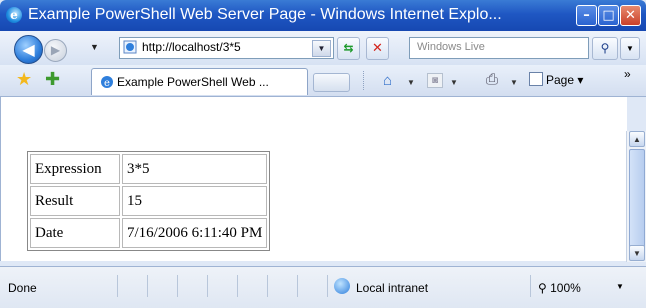 The width and height of the screenshot is (646, 308). I want to click on scroll-thumb, so click(637, 201).